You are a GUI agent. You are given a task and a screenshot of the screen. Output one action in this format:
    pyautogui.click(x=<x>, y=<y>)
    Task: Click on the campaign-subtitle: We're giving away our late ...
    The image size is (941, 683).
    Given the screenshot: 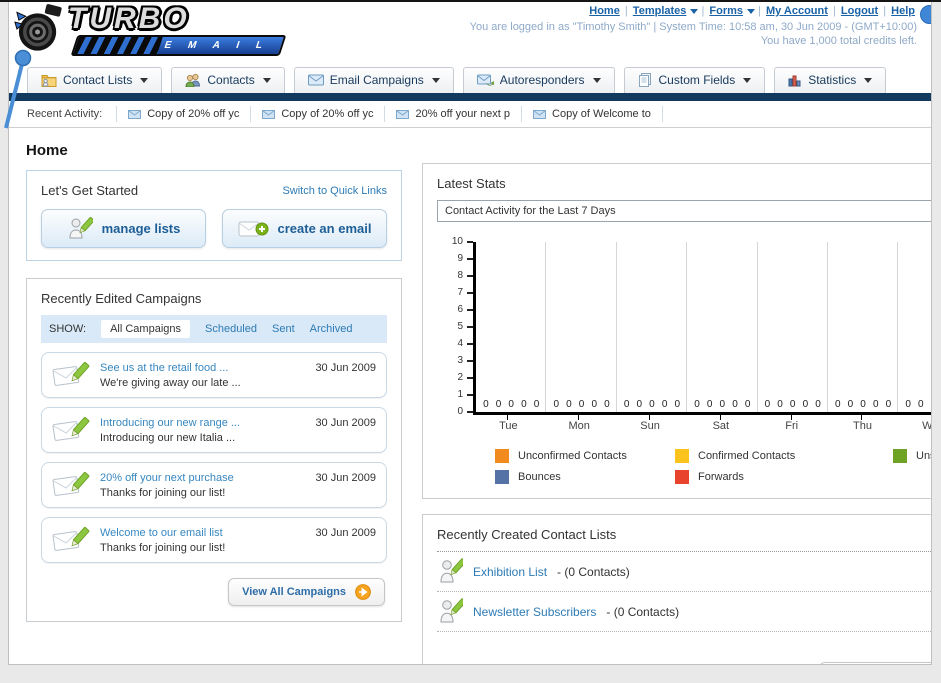 What is the action you would take?
    pyautogui.click(x=170, y=382)
    